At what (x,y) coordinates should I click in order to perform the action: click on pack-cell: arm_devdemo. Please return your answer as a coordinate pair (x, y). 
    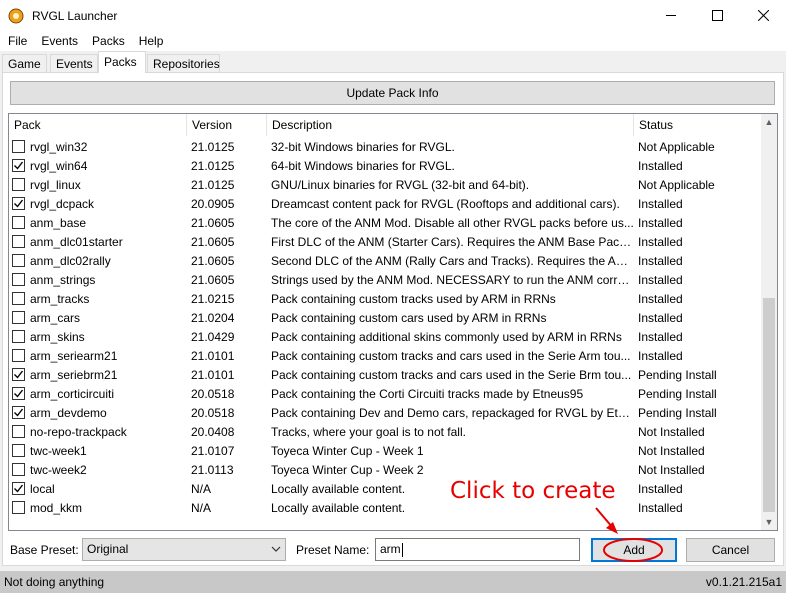
    Looking at the image, I should click on (98, 413).